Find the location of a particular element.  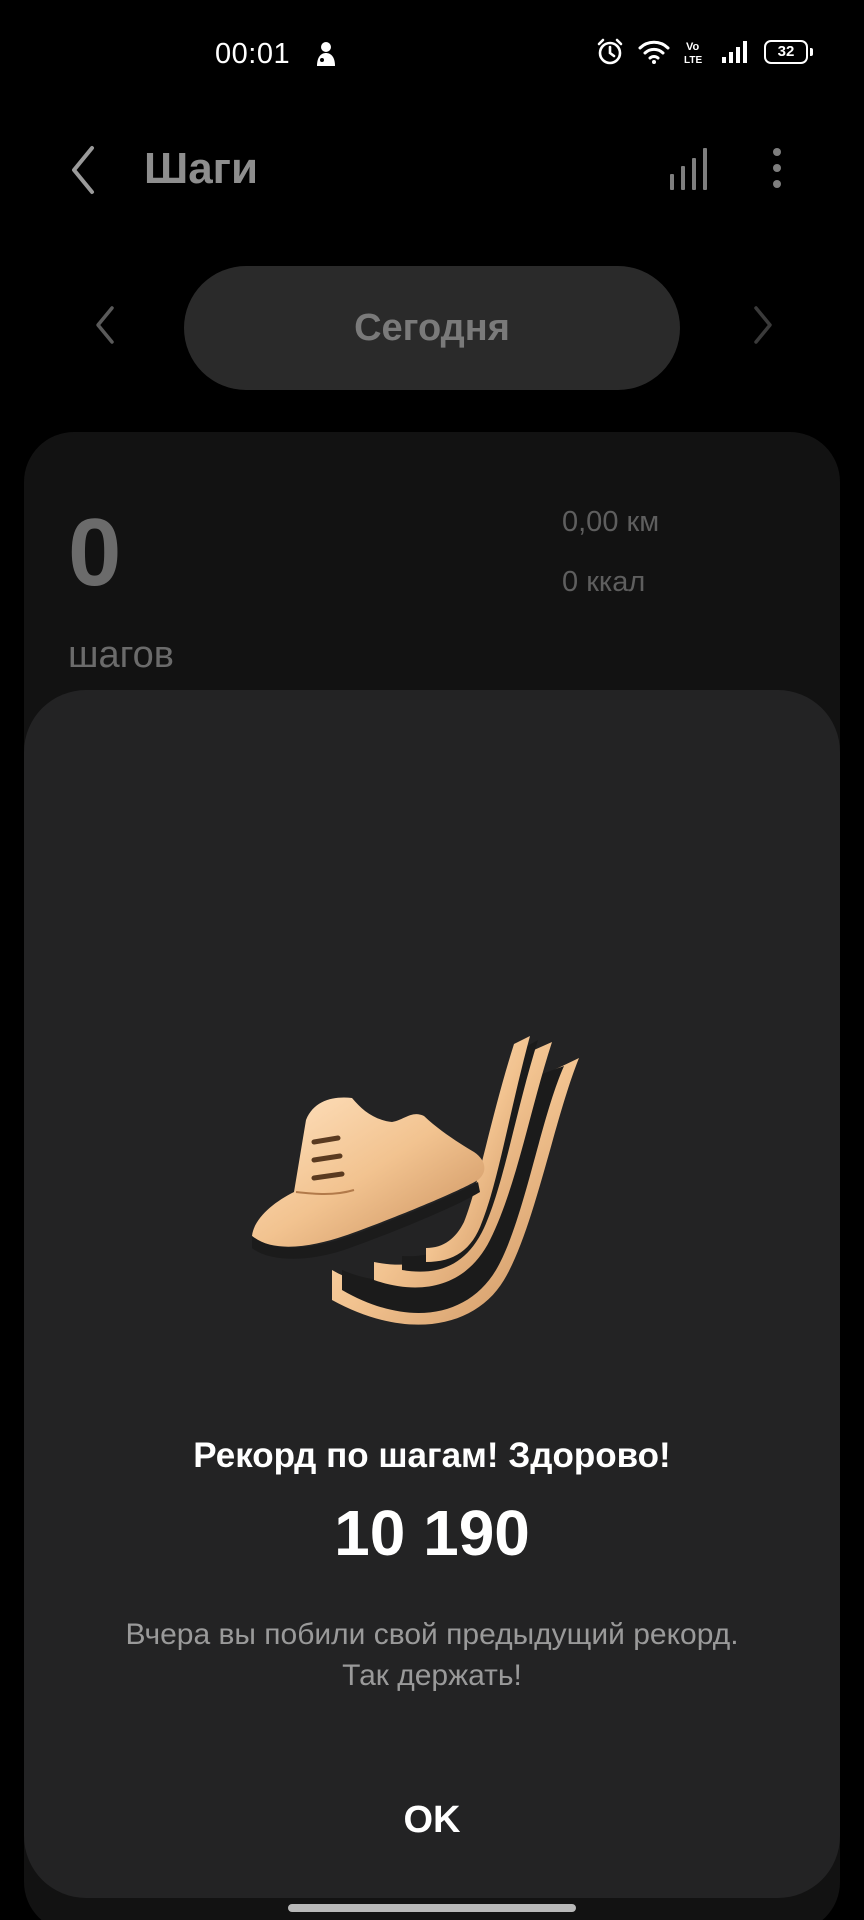

steps-unit: шагов is located at coordinates (121, 655).